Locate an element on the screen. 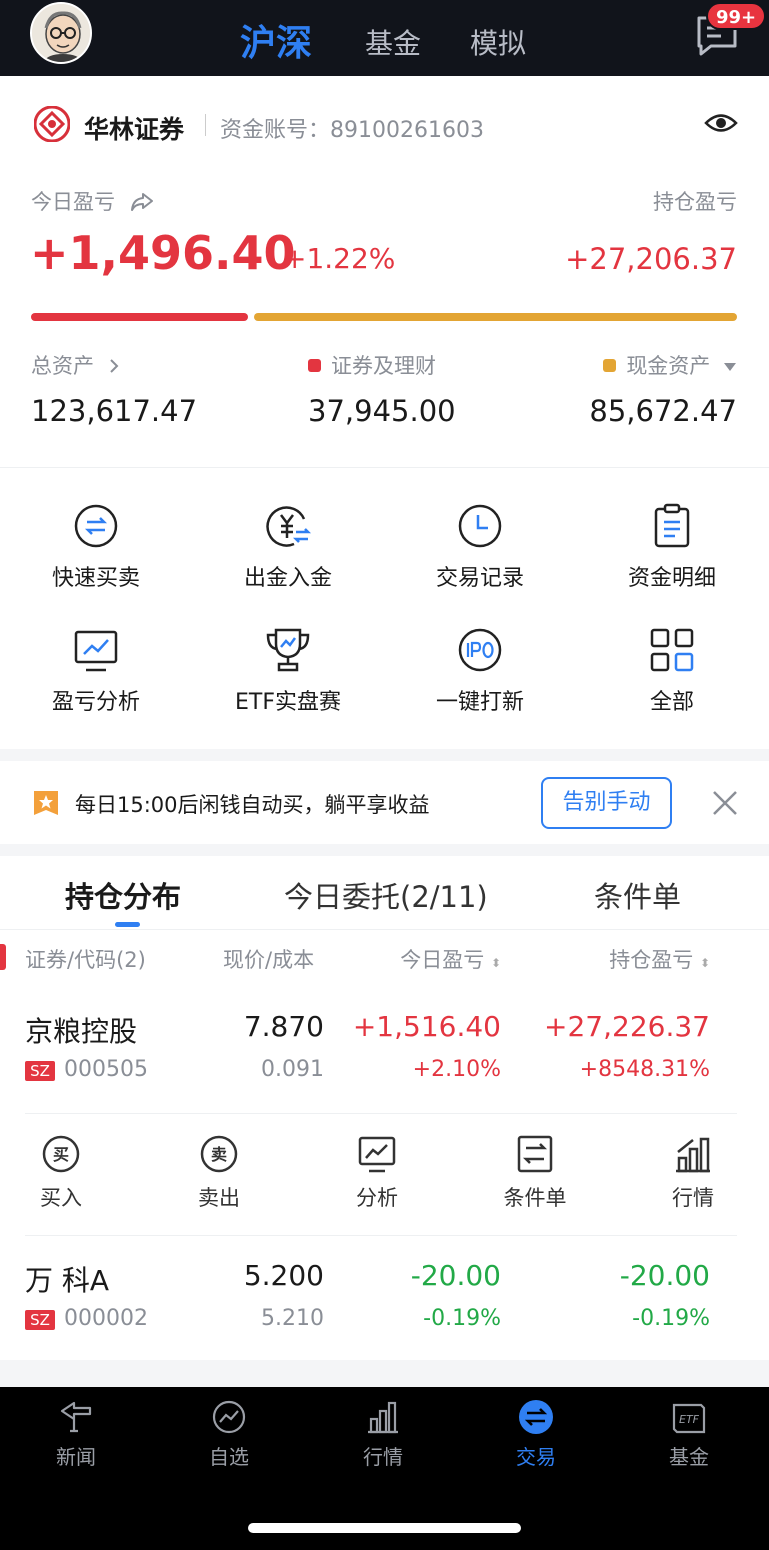 This screenshot has height=1550, width=769. tabbar-label: 行情 is located at coordinates (383, 1457).